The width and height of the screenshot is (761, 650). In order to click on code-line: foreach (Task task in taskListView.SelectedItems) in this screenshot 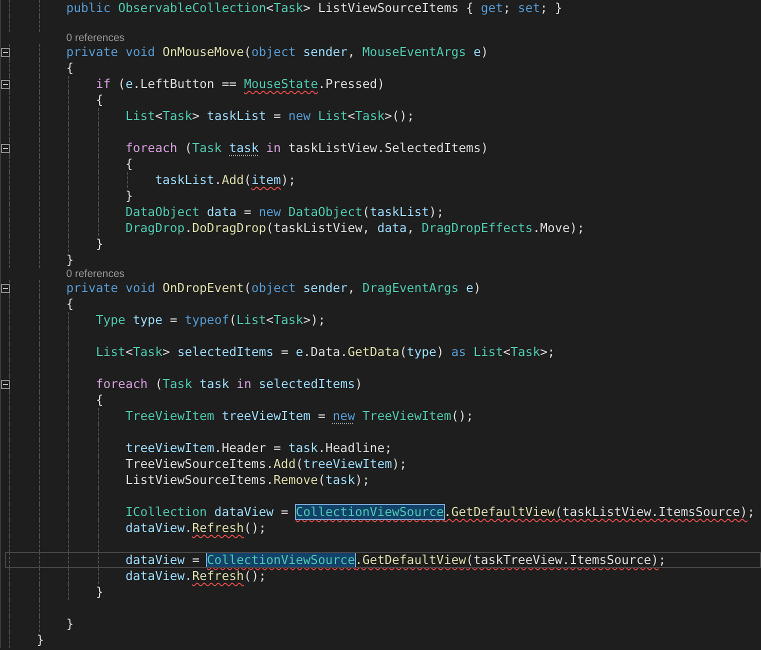, I will do `click(306, 148)`.